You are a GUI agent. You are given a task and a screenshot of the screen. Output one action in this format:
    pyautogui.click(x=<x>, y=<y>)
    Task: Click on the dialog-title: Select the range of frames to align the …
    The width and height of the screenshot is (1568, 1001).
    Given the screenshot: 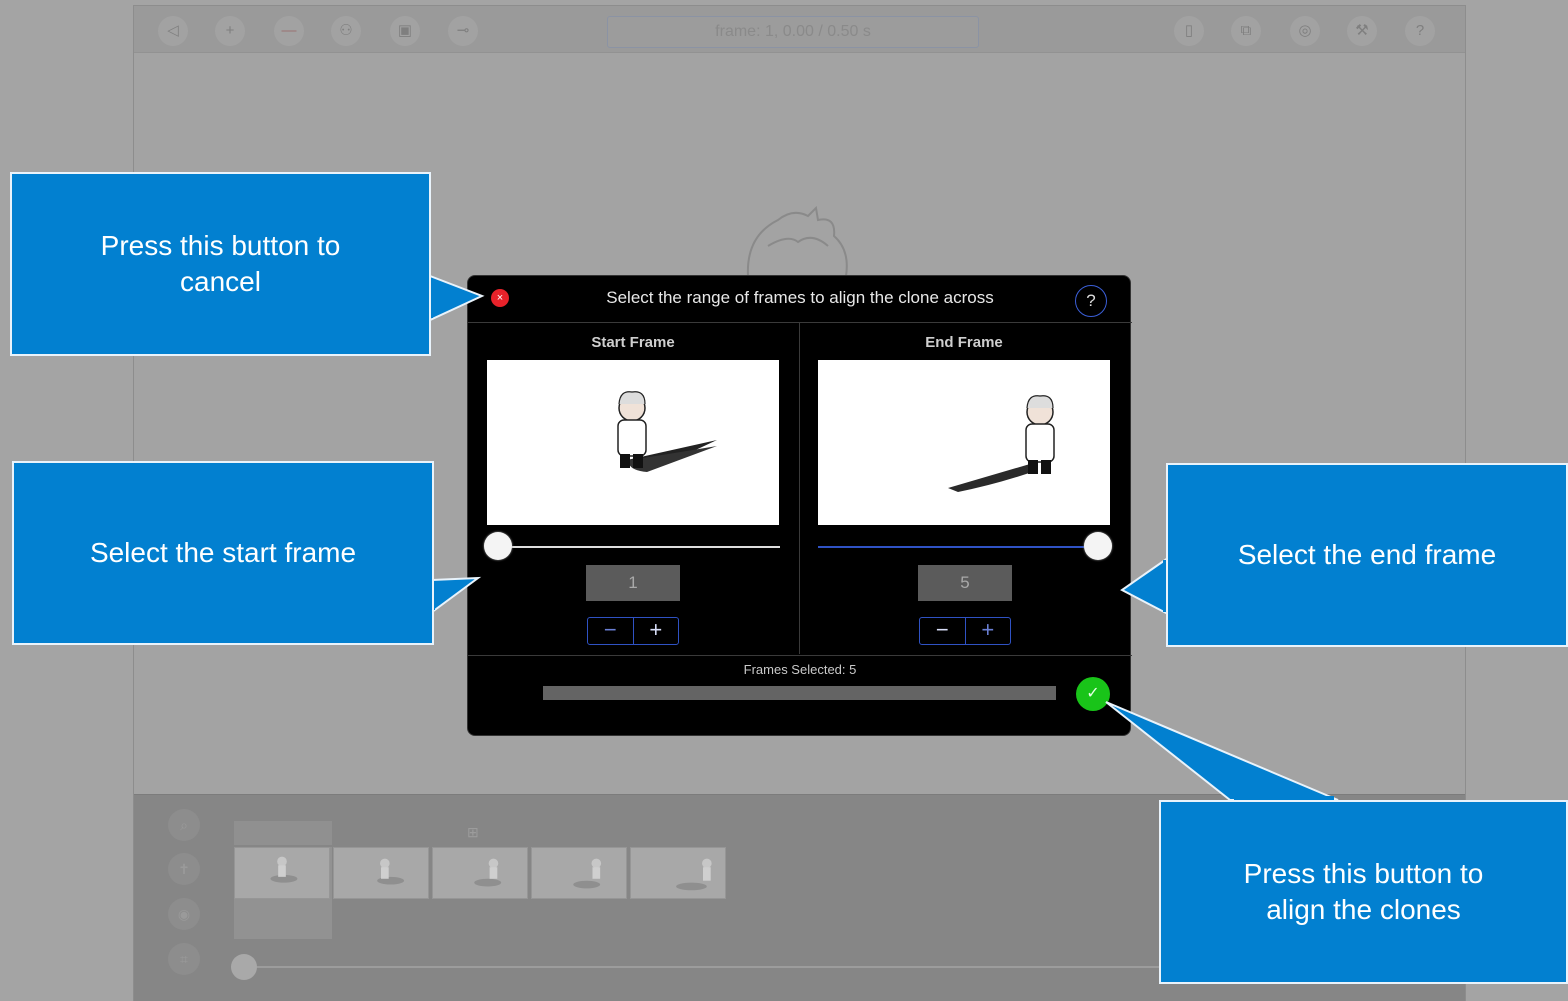 What is the action you would take?
    pyautogui.click(x=800, y=297)
    